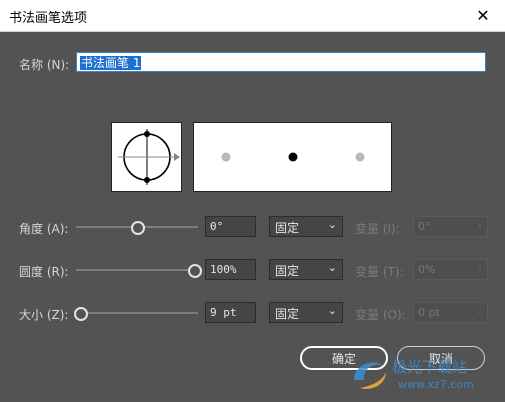  Describe the element at coordinates (230, 226) in the screenshot. I see `angle-input: 0°` at that location.